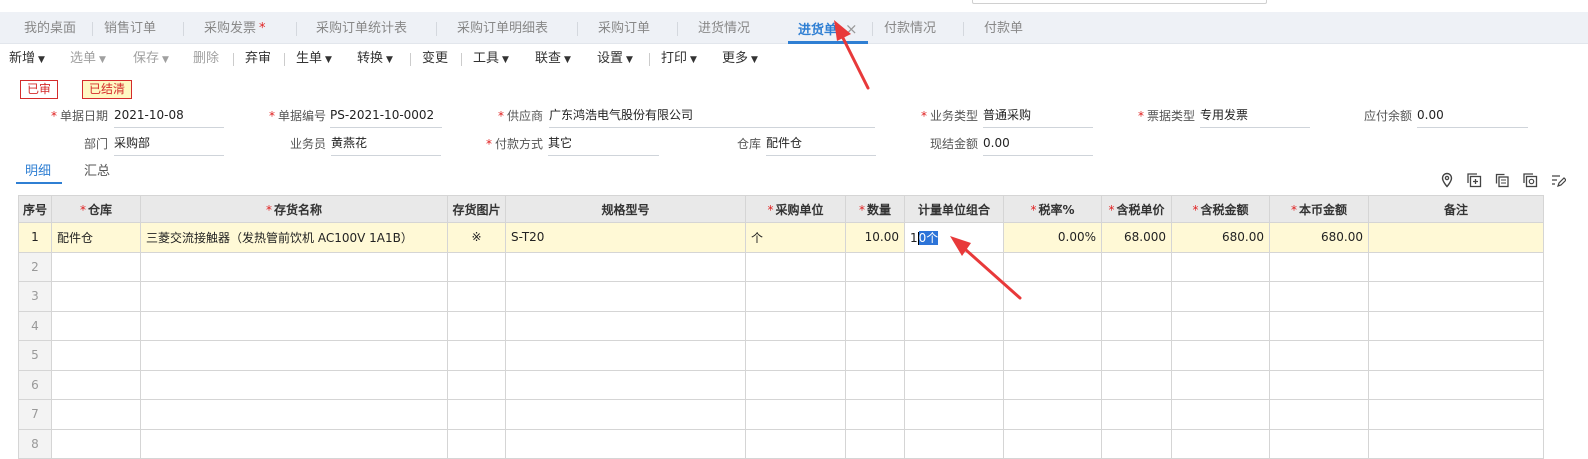 This screenshot has height=459, width=1588. What do you see at coordinates (294, 209) in the screenshot?
I see `col-header-name: * 存货名称` at bounding box center [294, 209].